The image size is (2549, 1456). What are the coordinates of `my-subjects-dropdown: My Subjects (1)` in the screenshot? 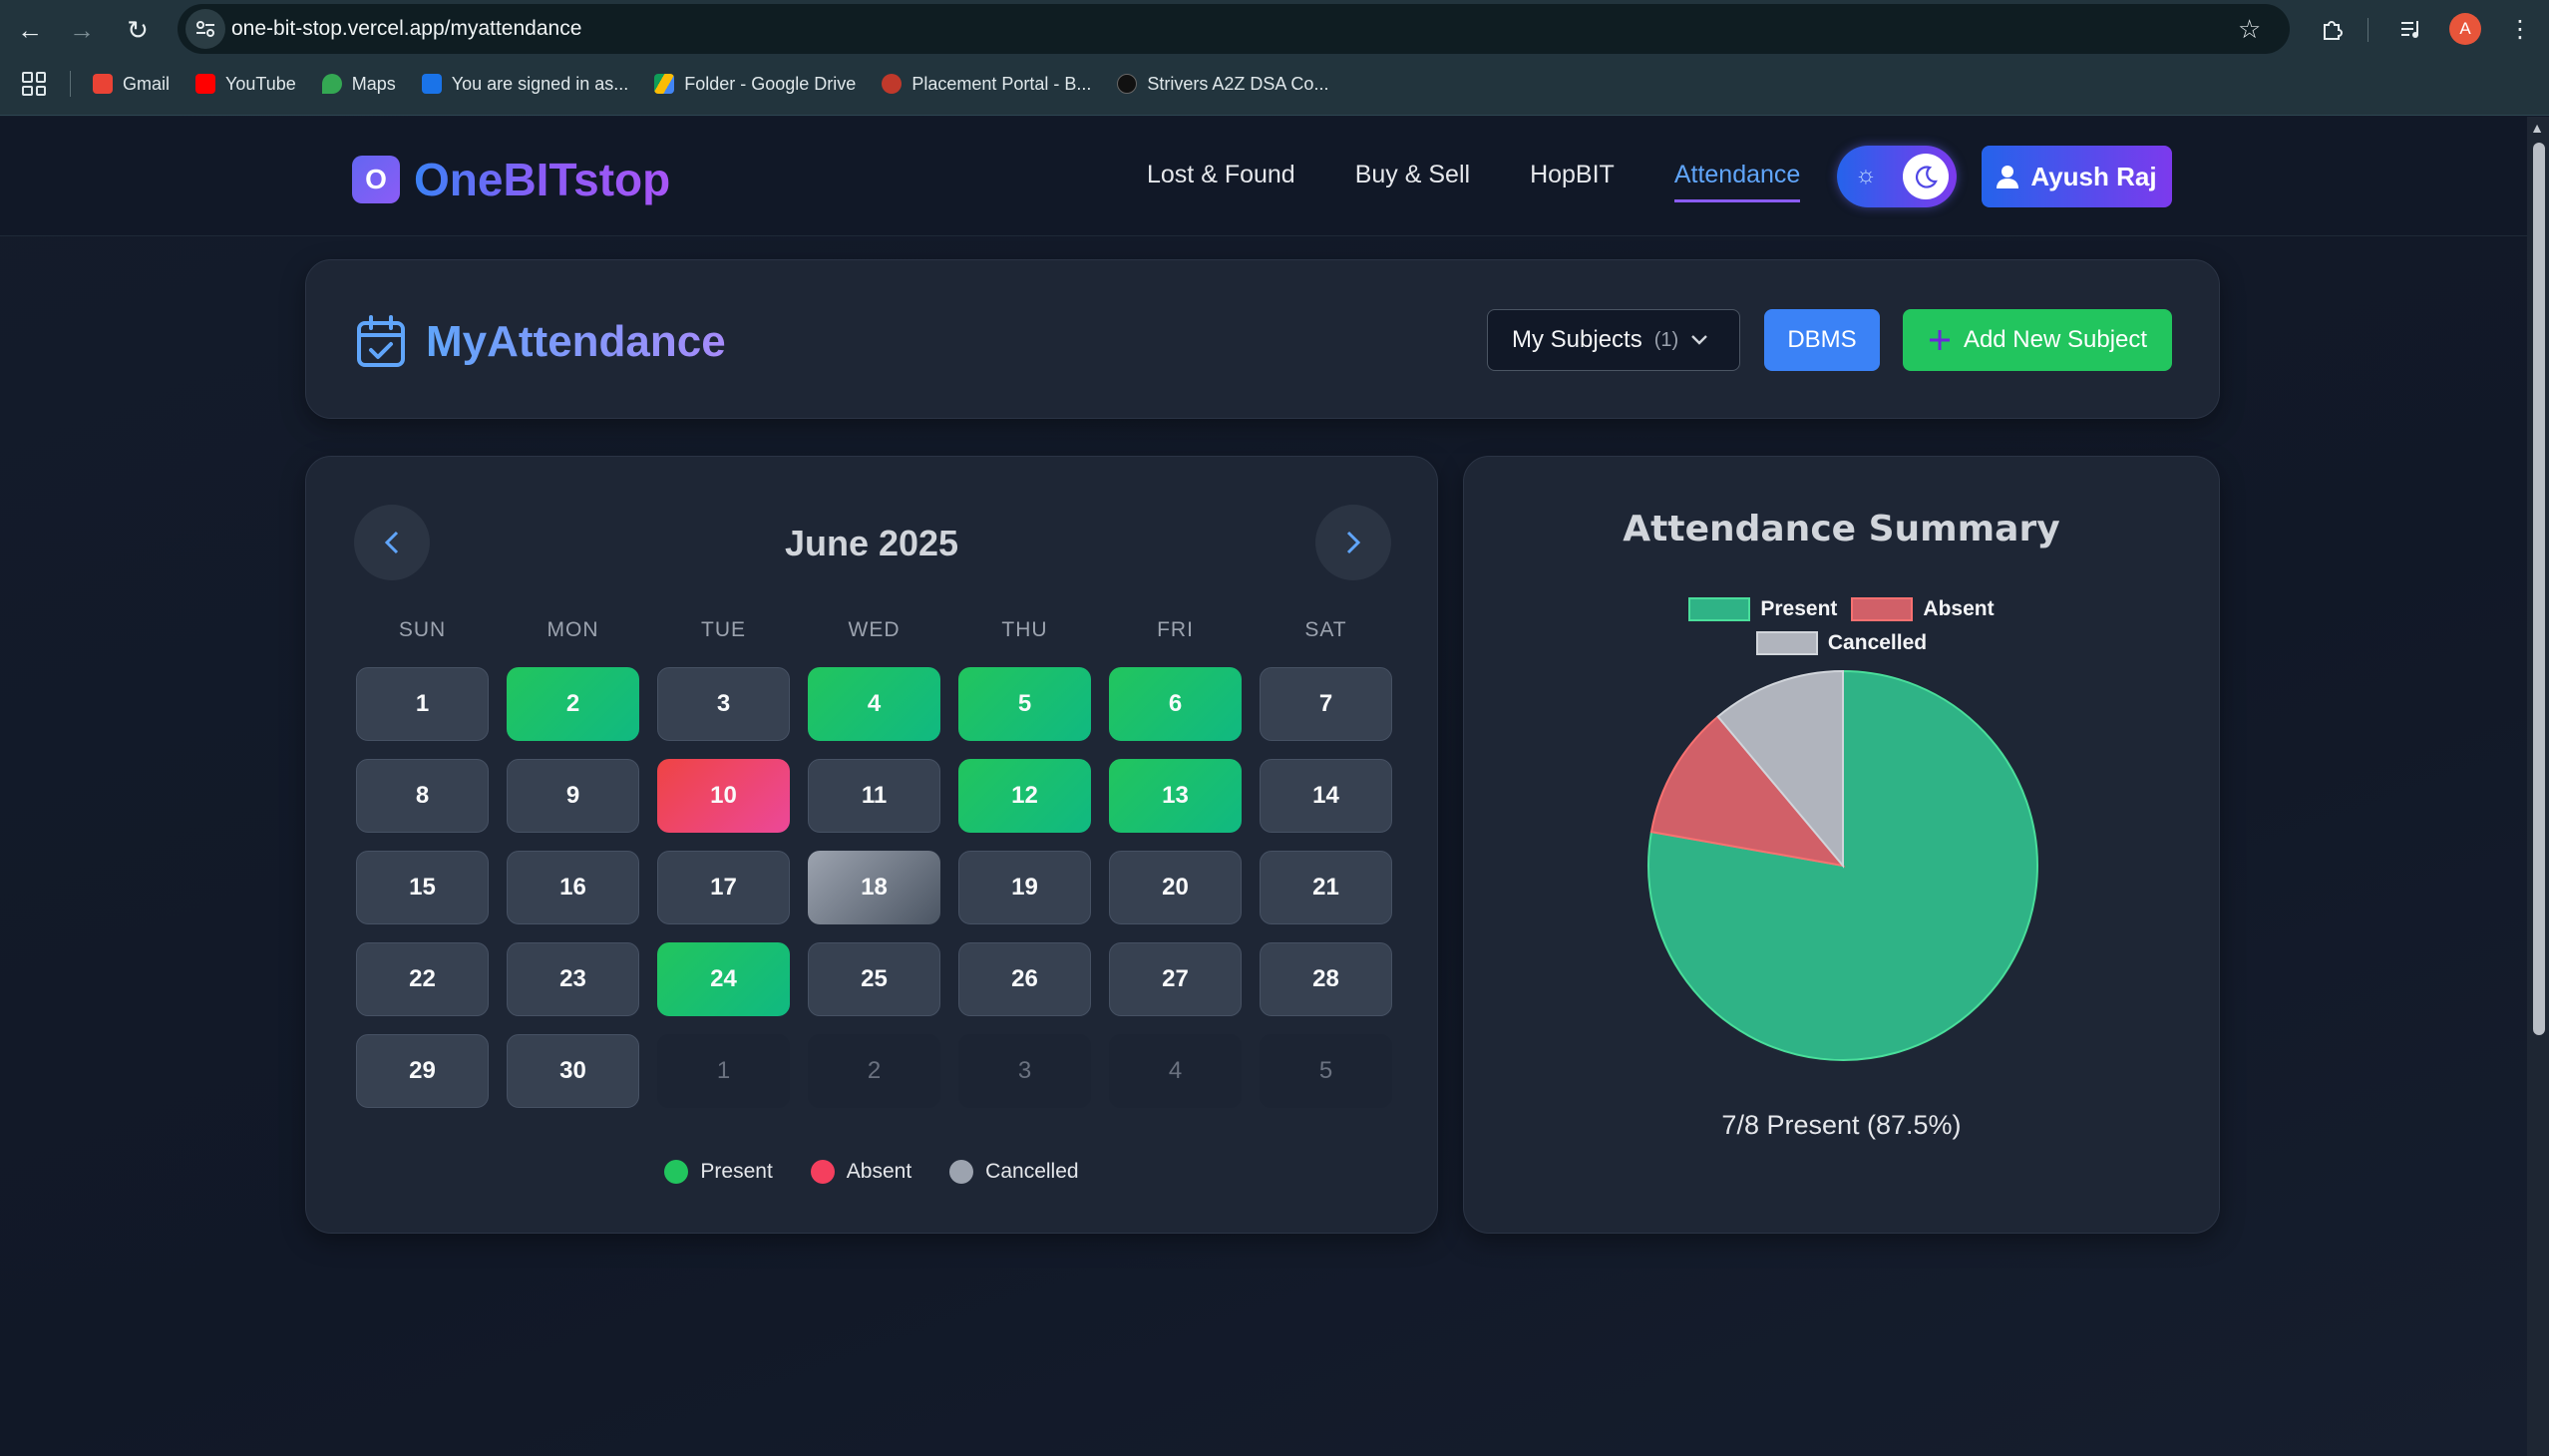 It's located at (1613, 340).